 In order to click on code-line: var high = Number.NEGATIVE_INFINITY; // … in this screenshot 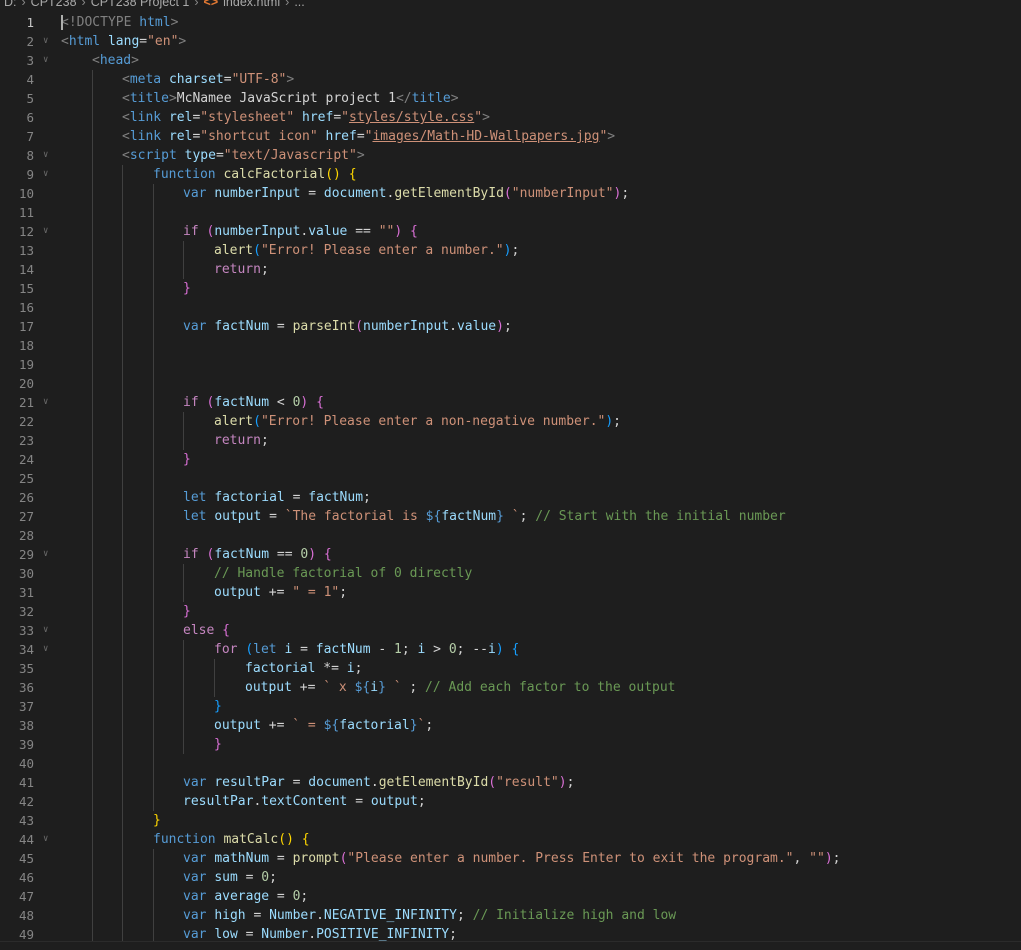, I will do `click(429, 915)`.